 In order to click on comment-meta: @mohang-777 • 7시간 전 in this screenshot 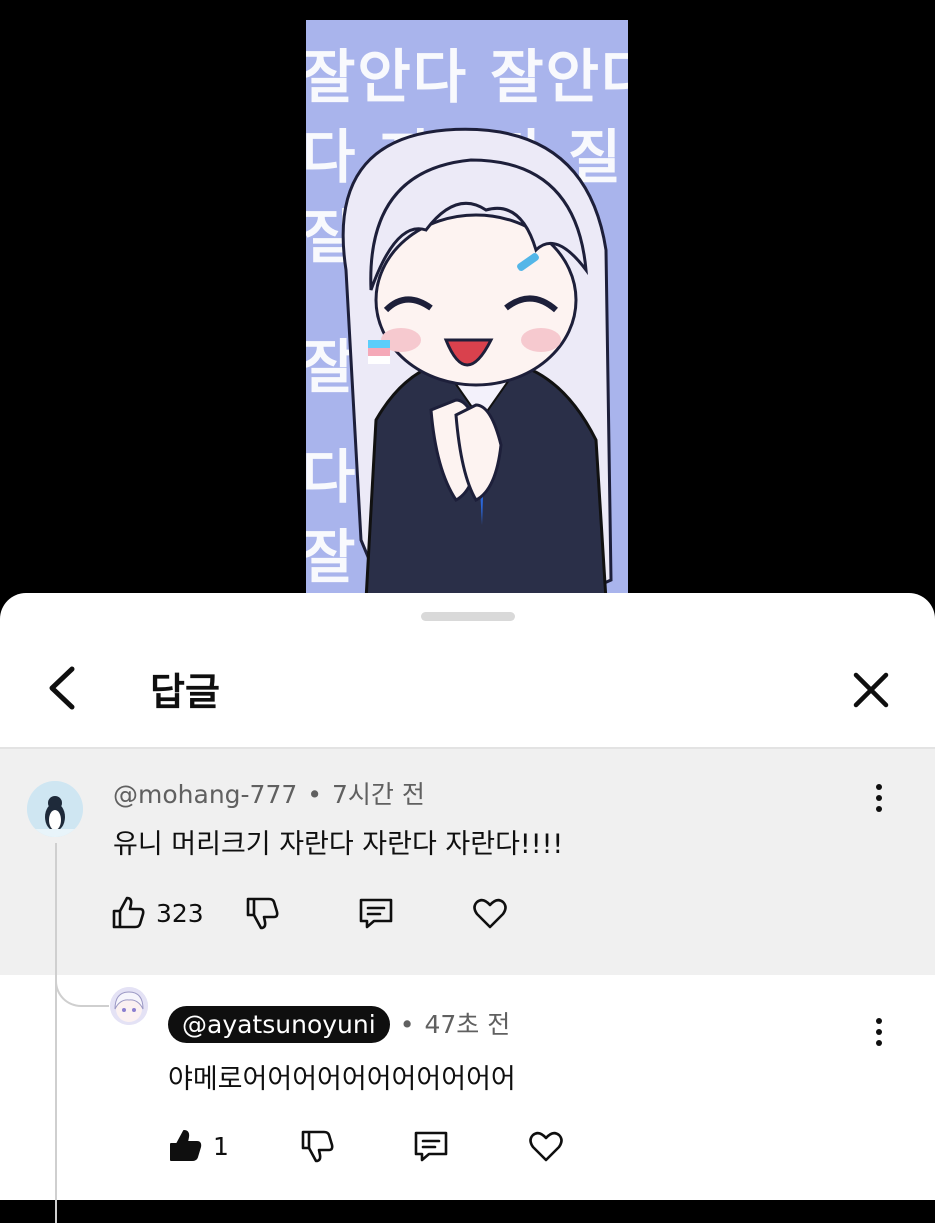, I will do `click(269, 793)`.